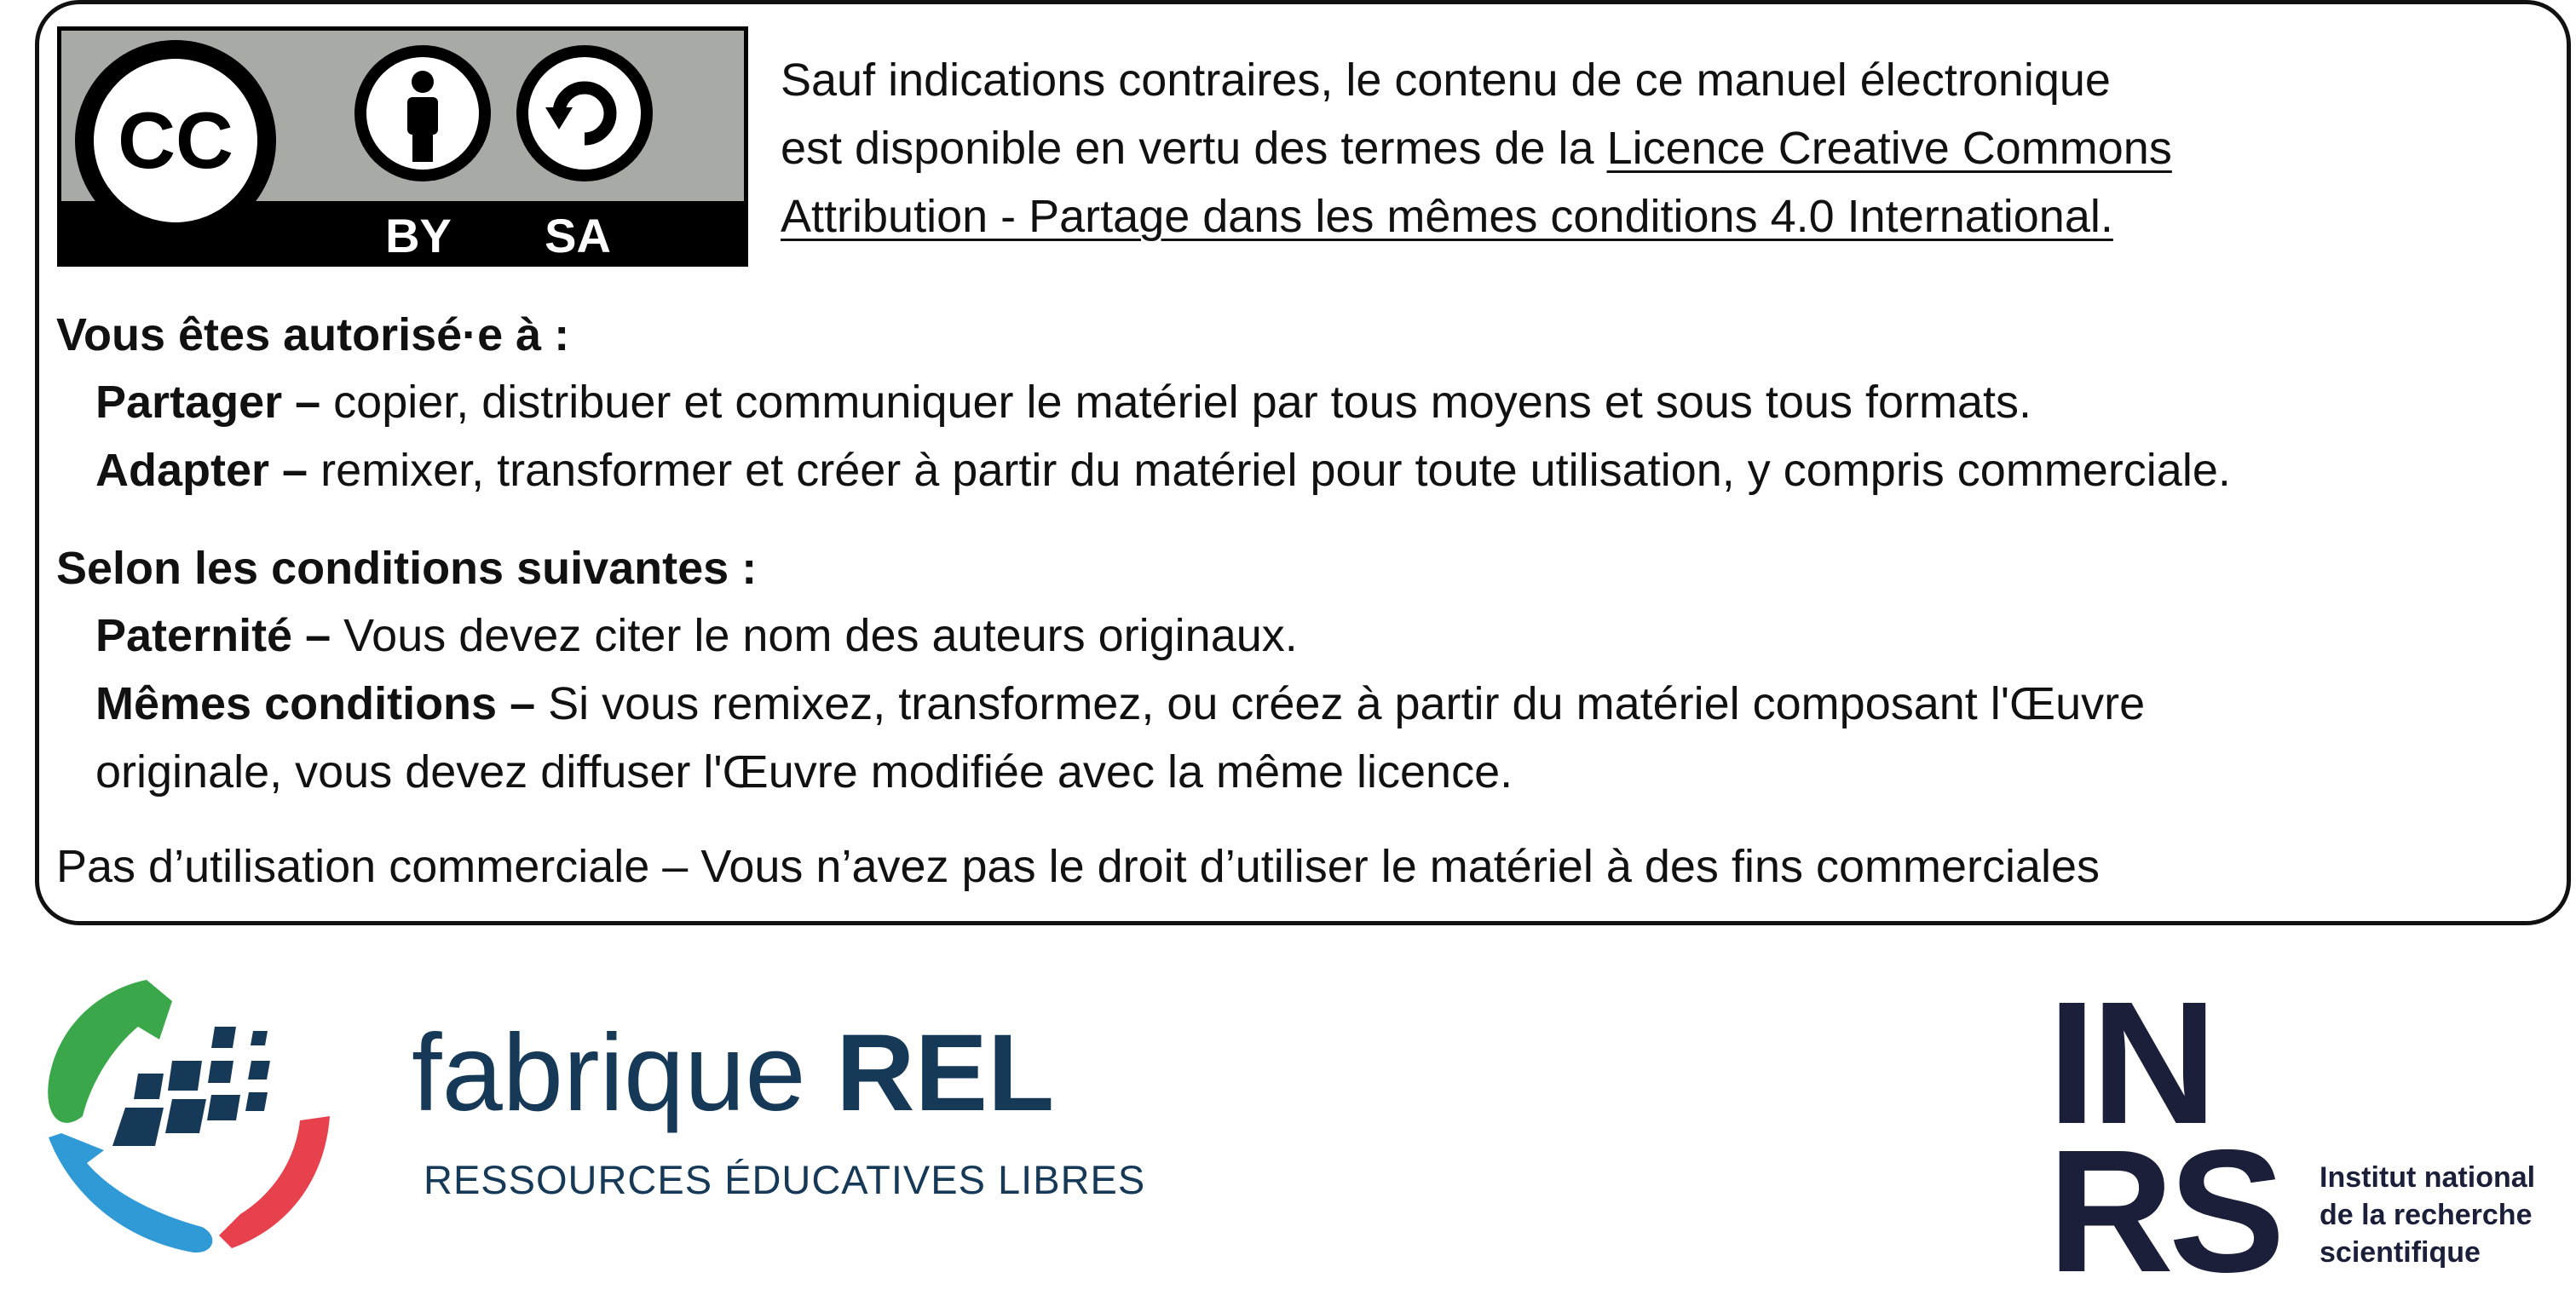 The height and width of the screenshot is (1307, 2576). I want to click on permission-term: Adapter –, so click(201, 470).